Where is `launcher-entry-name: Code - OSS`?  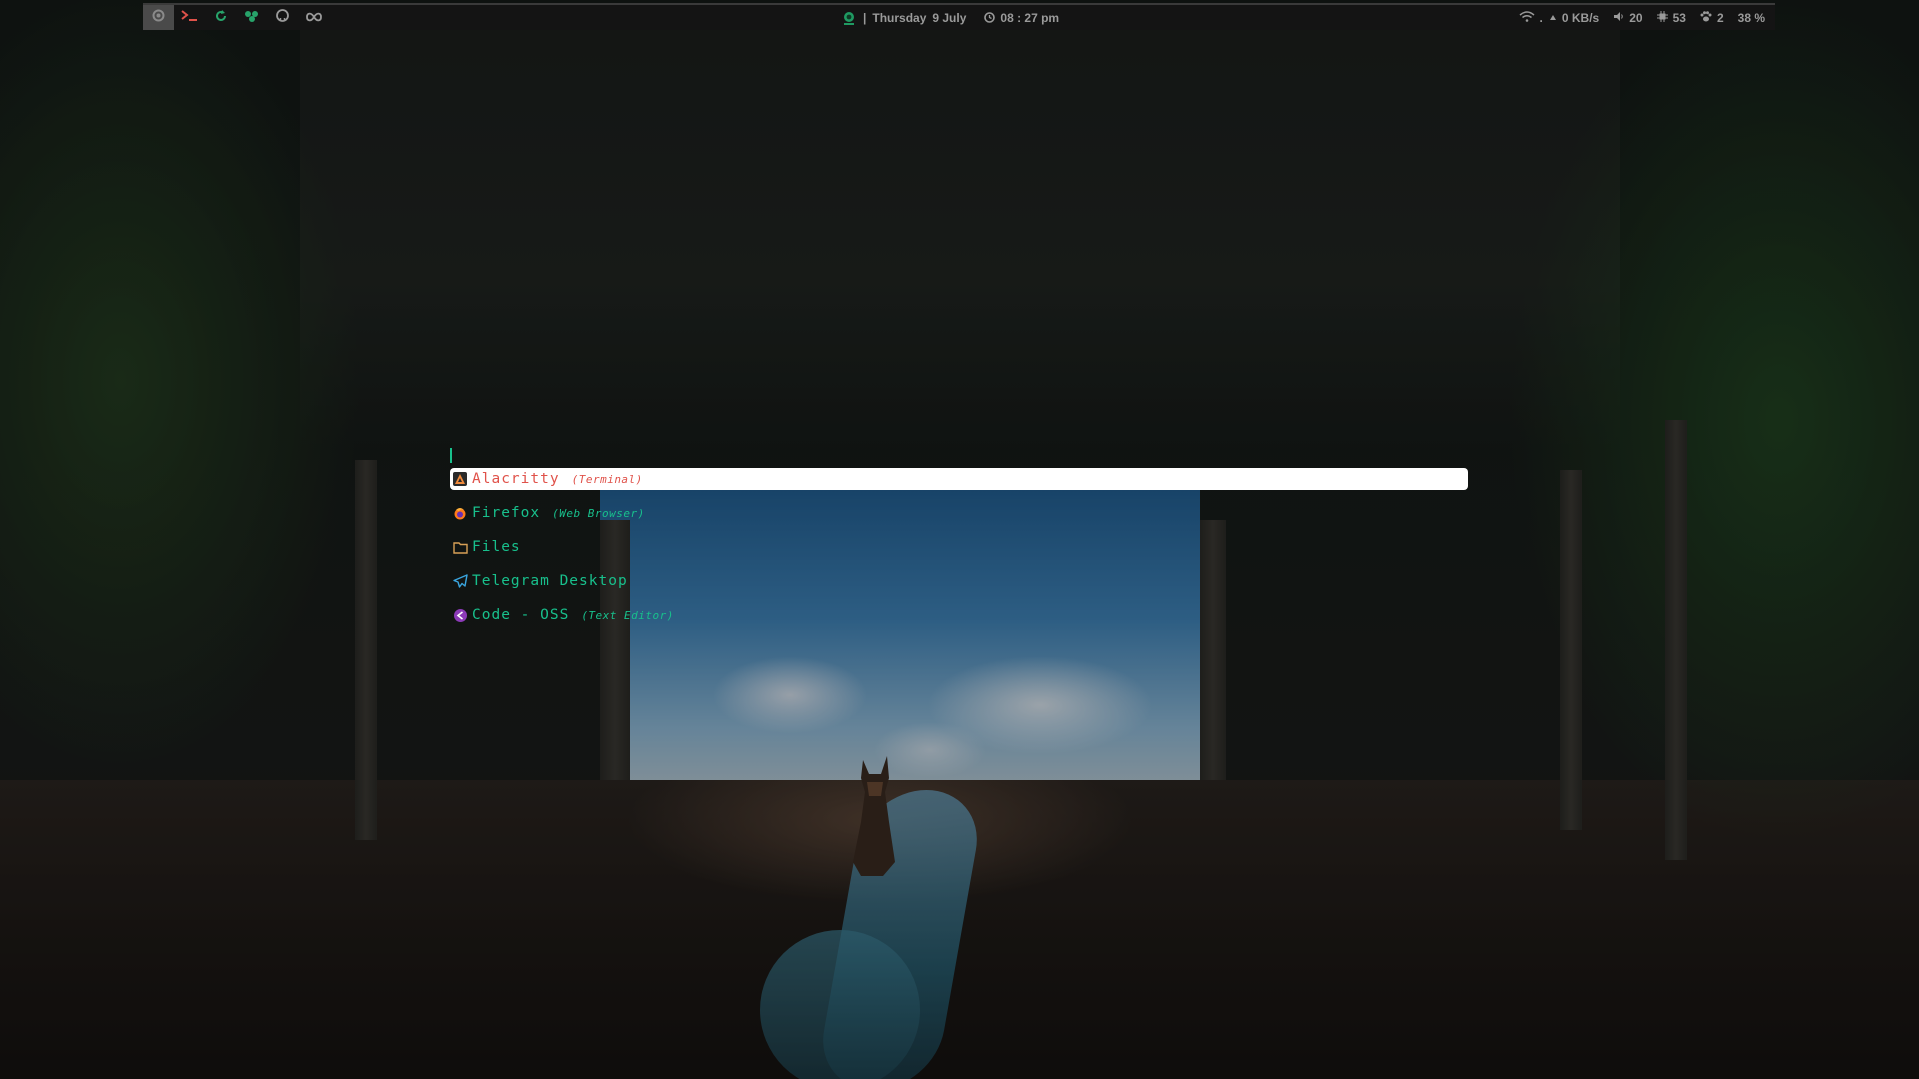
launcher-entry-name: Code - OSS is located at coordinates (521, 615).